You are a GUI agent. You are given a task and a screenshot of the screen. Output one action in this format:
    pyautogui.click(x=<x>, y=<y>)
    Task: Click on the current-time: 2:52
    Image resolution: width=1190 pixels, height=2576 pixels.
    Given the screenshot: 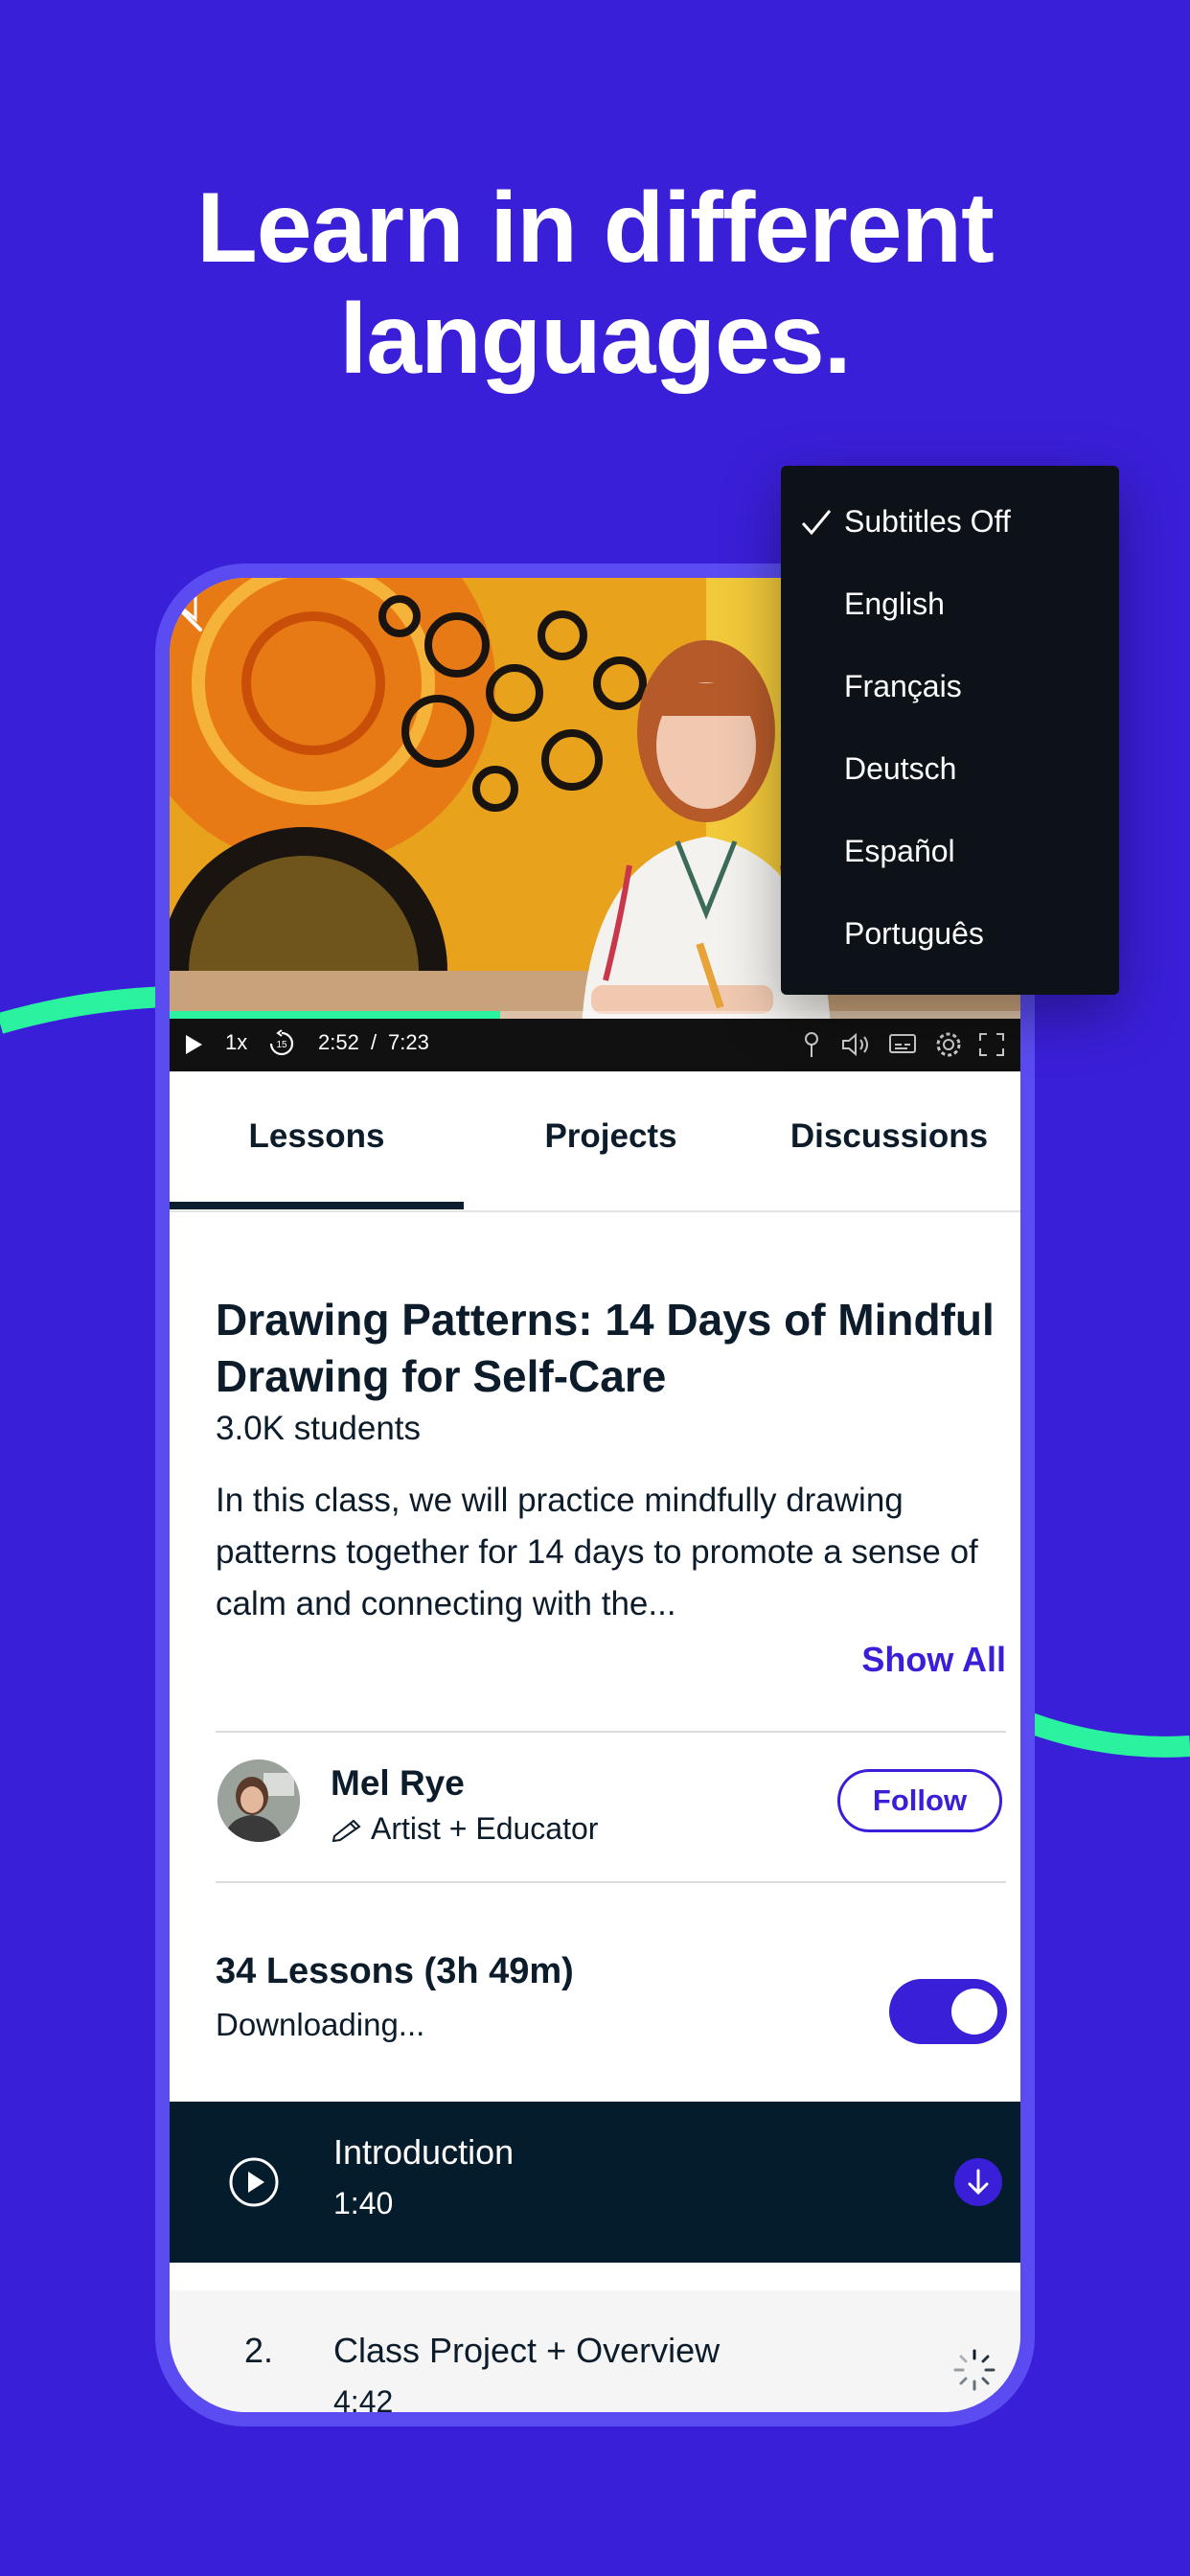 What is the action you would take?
    pyautogui.click(x=339, y=1042)
    